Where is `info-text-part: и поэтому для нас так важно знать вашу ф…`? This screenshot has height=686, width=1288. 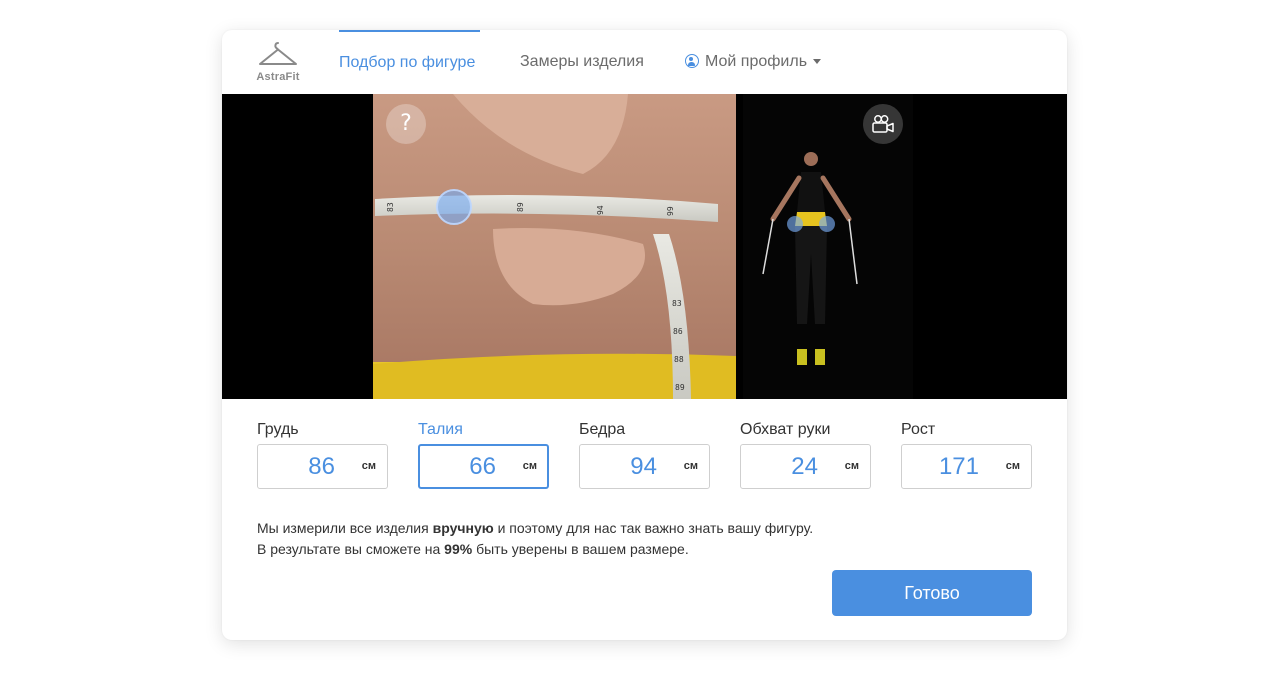 info-text-part: и поэтому для нас так важно знать вашу ф… is located at coordinates (653, 528).